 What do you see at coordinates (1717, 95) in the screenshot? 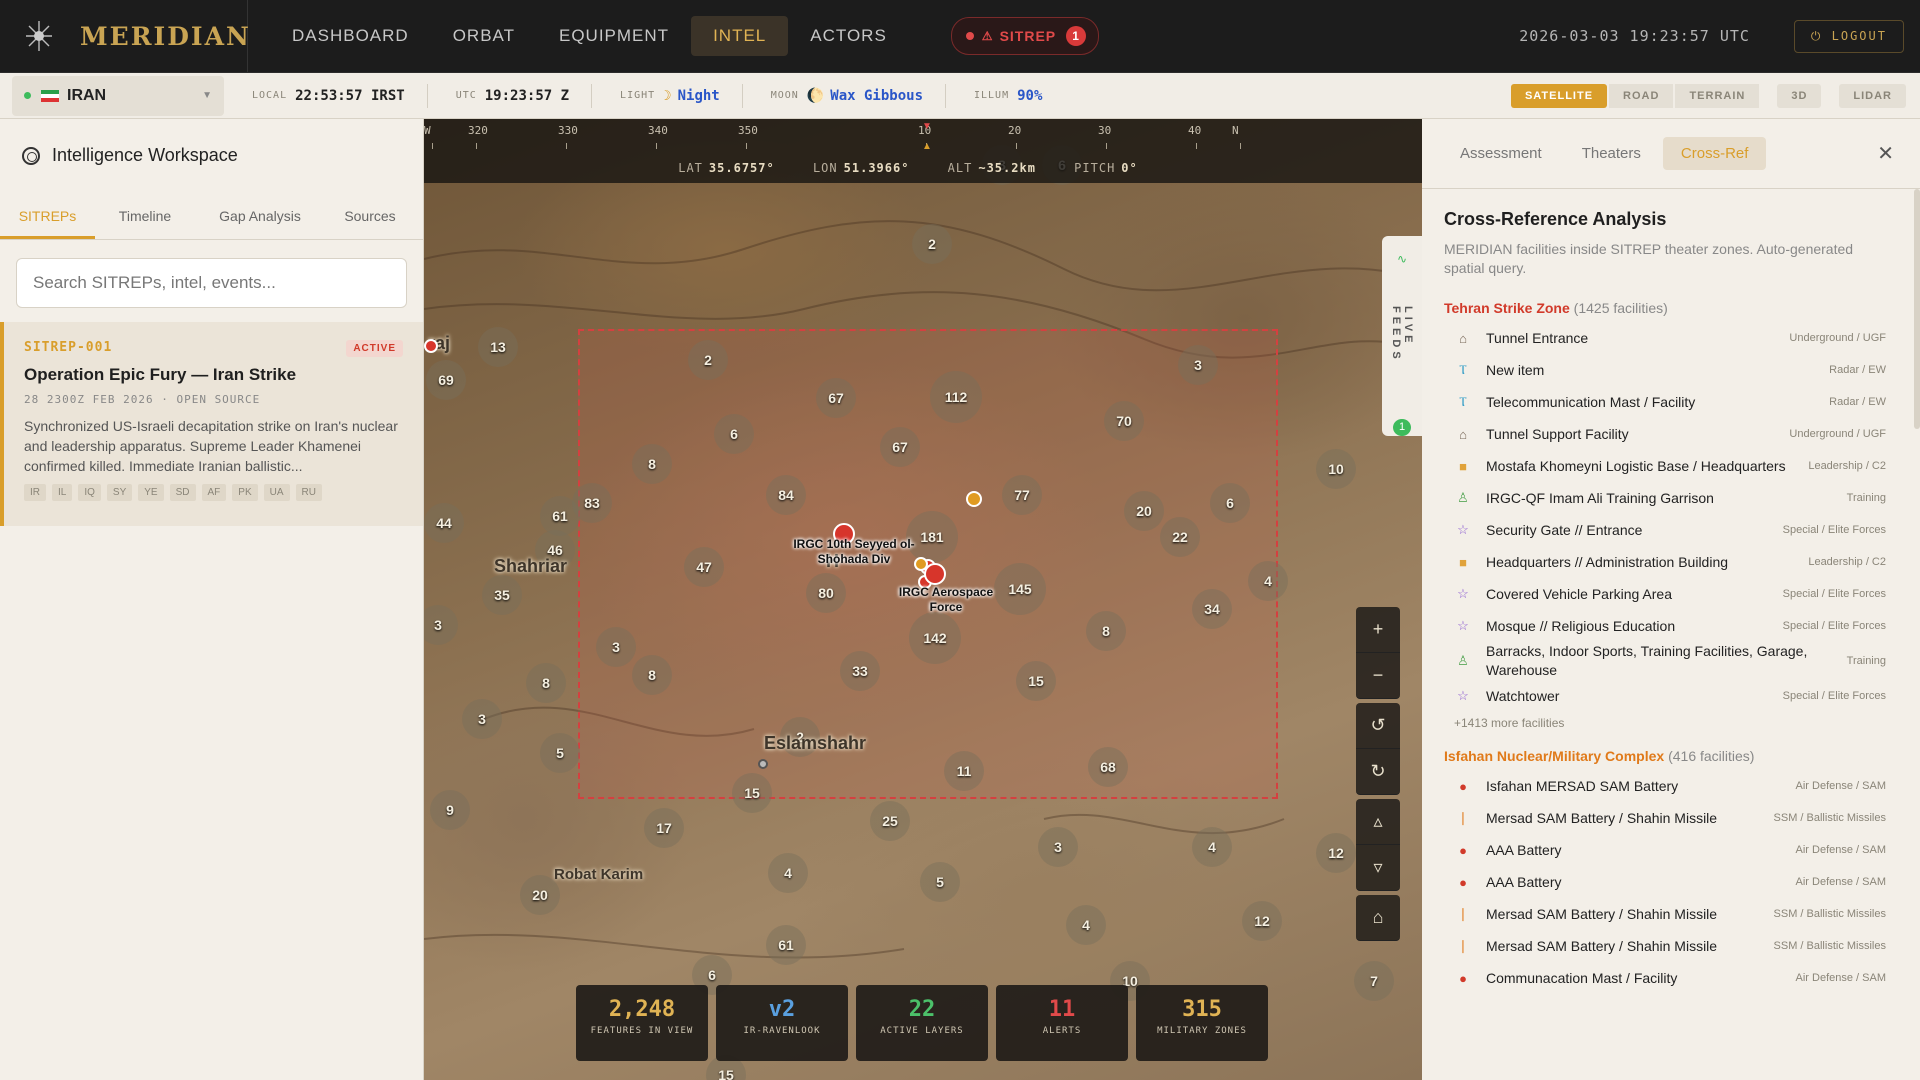
I see `map-type-terrain: TERRAIN` at bounding box center [1717, 95].